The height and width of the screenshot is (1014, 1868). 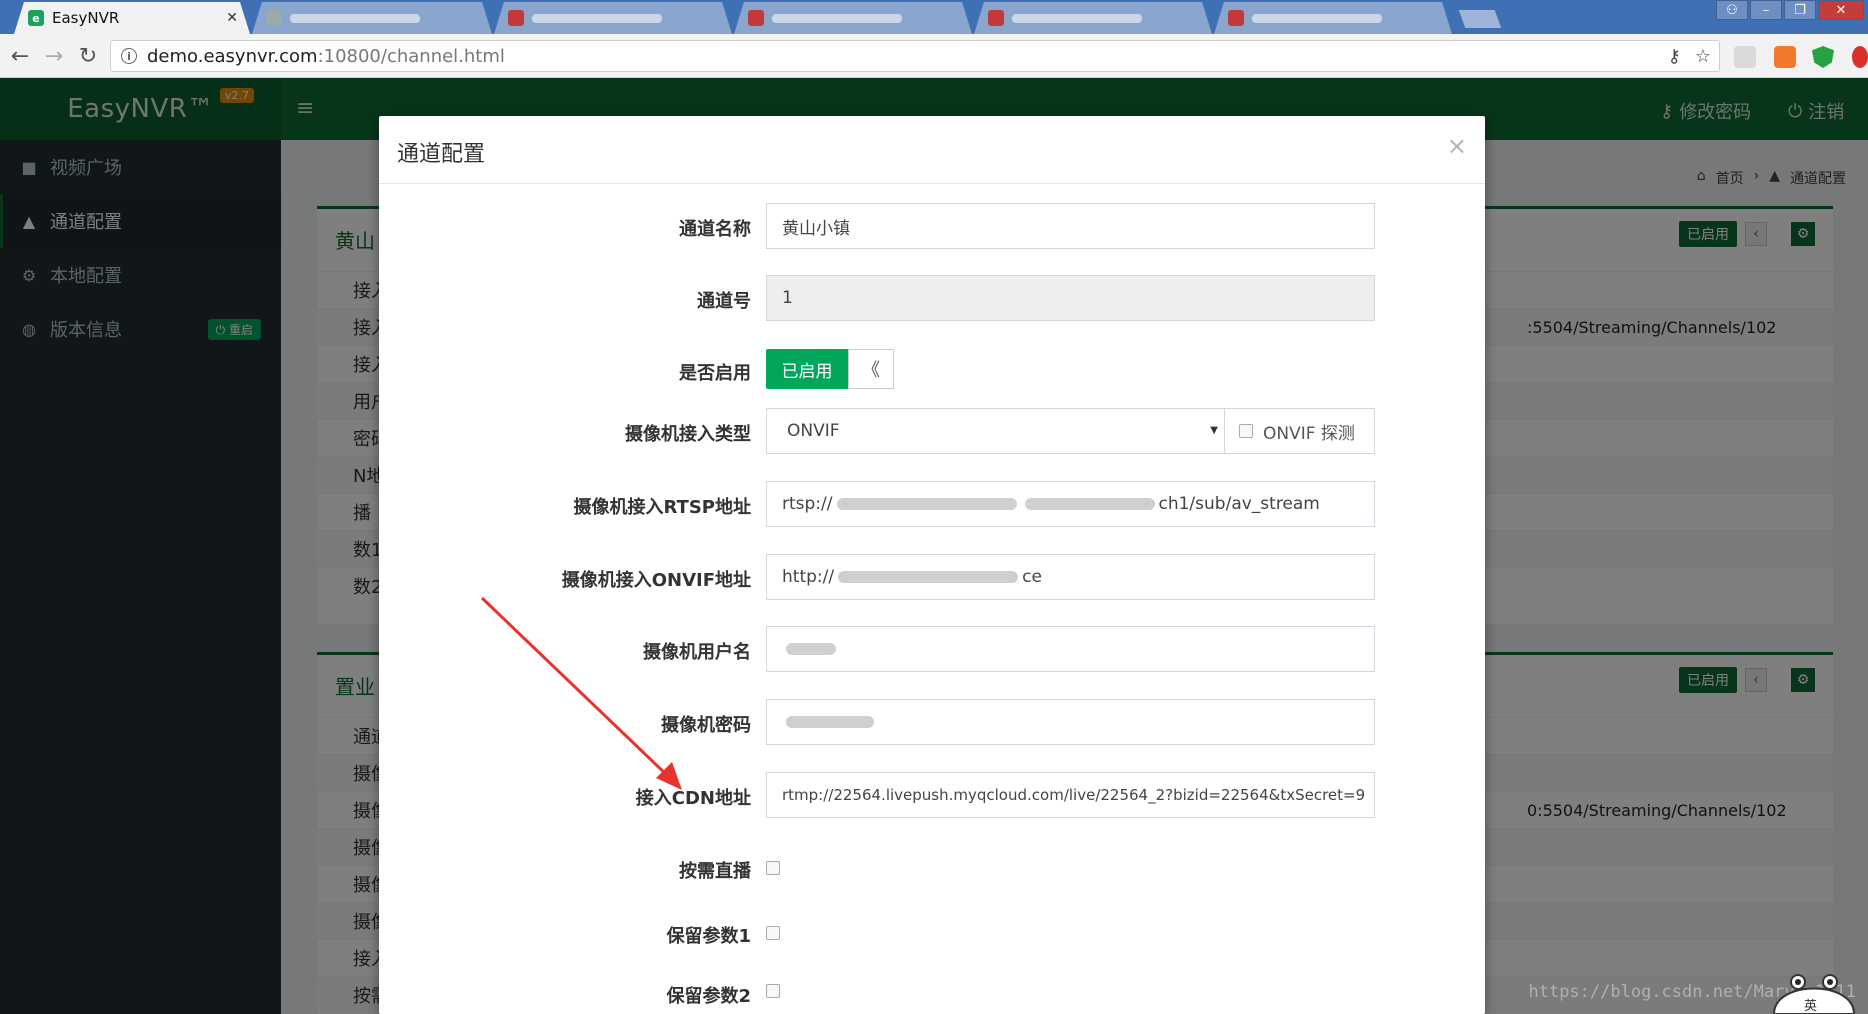 What do you see at coordinates (232, 56) in the screenshot?
I see `url-host: demo.easynvr.com` at bounding box center [232, 56].